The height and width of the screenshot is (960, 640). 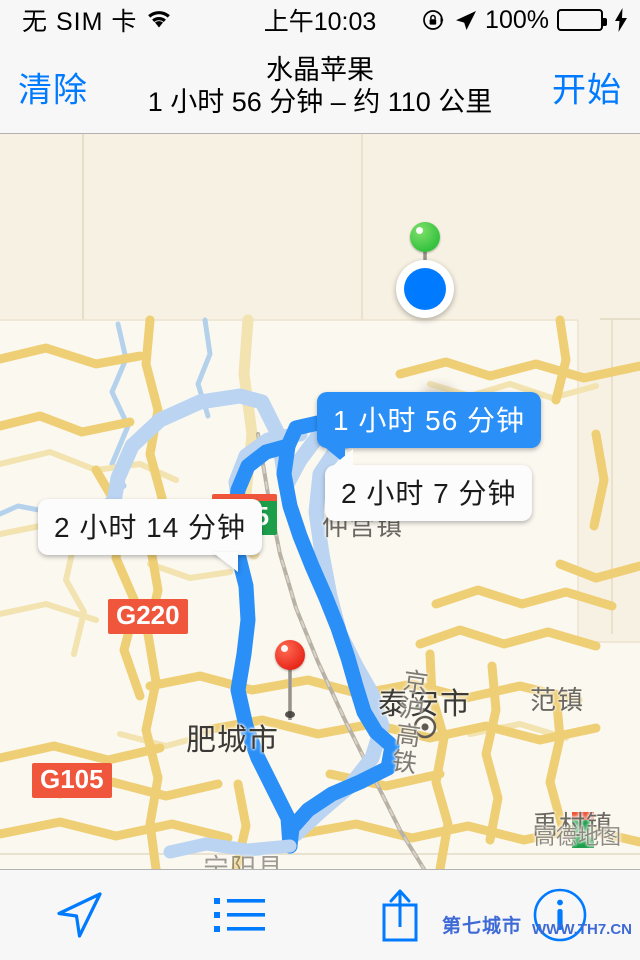 What do you see at coordinates (517, 19) in the screenshot?
I see `battery-percent-label: 100%` at bounding box center [517, 19].